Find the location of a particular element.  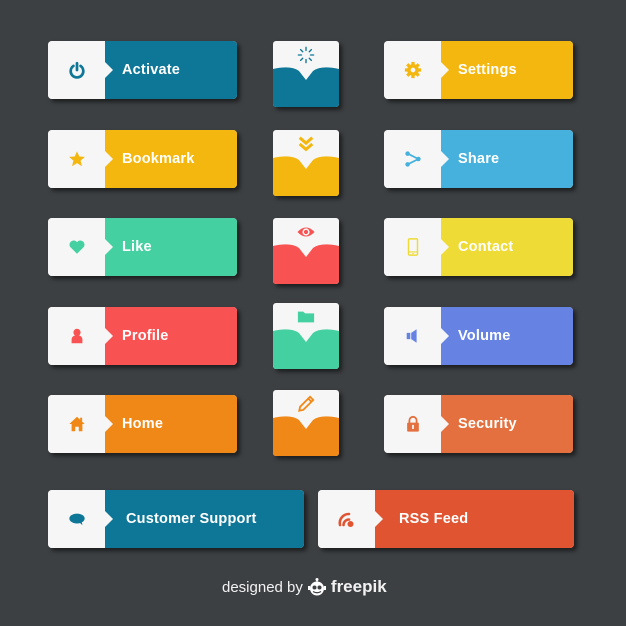

security-button: Security is located at coordinates (478, 424).